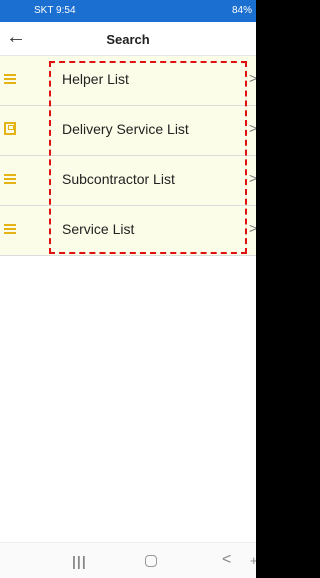  I want to click on document-icon, so click(11, 129).